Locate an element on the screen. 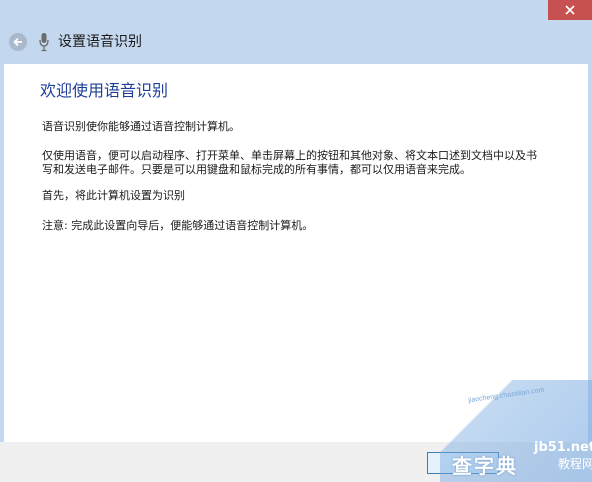 The width and height of the screenshot is (592, 482). watermark-large-text: 查字典 is located at coordinates (485, 466).